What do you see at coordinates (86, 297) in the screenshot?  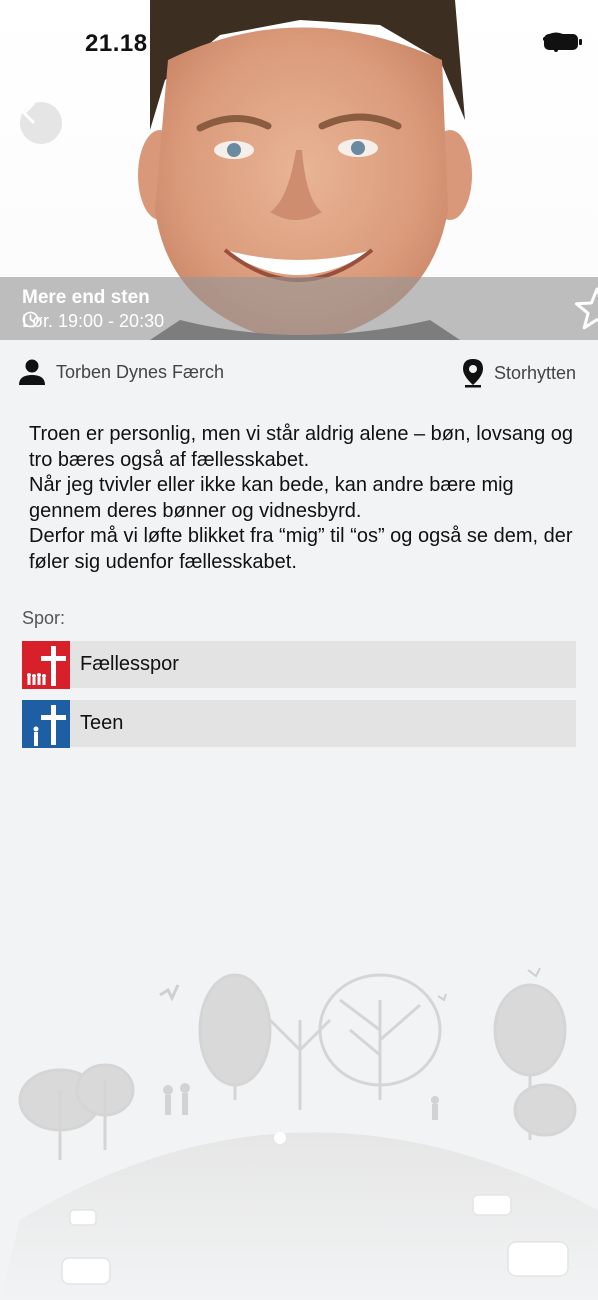 I see `event-title: Mere end sten` at bounding box center [86, 297].